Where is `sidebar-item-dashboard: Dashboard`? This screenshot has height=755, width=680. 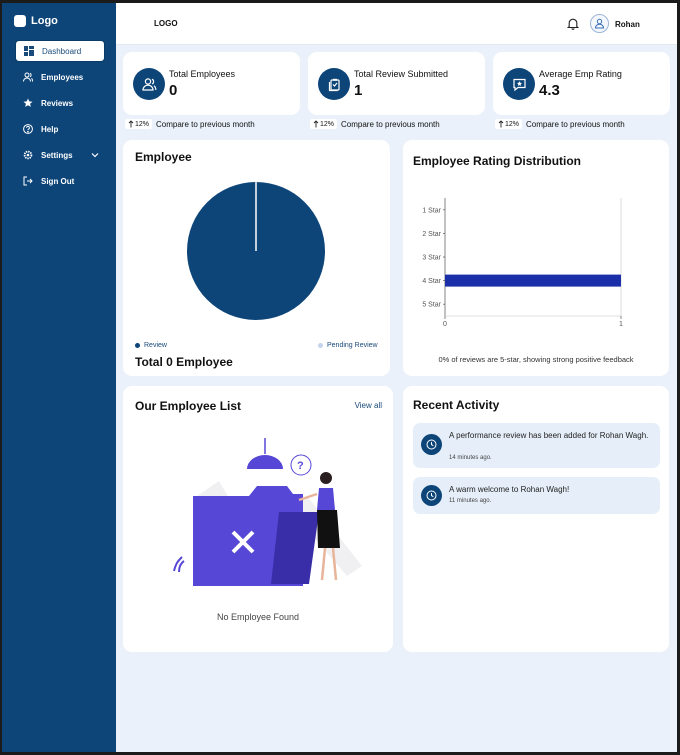 sidebar-item-dashboard: Dashboard is located at coordinates (60, 51).